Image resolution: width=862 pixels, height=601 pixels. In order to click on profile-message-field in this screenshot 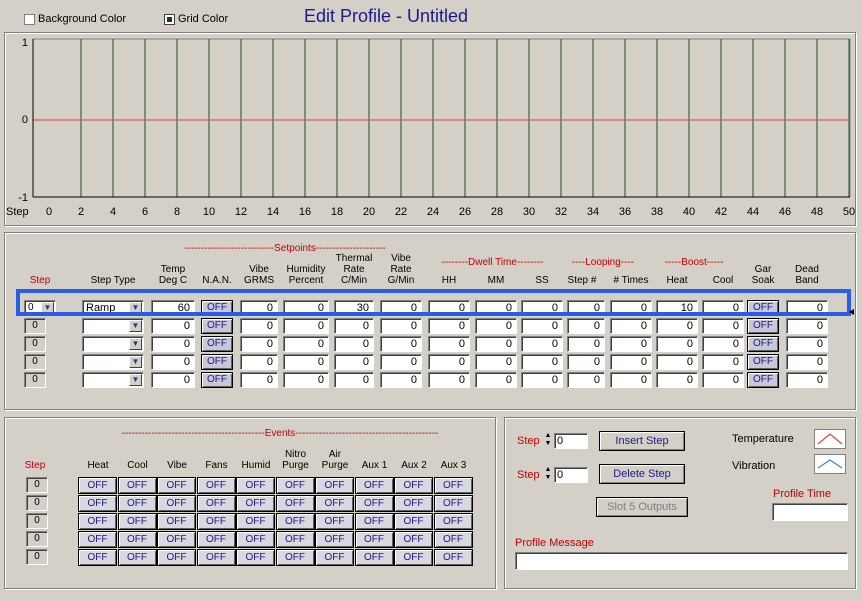, I will do `click(681, 561)`.